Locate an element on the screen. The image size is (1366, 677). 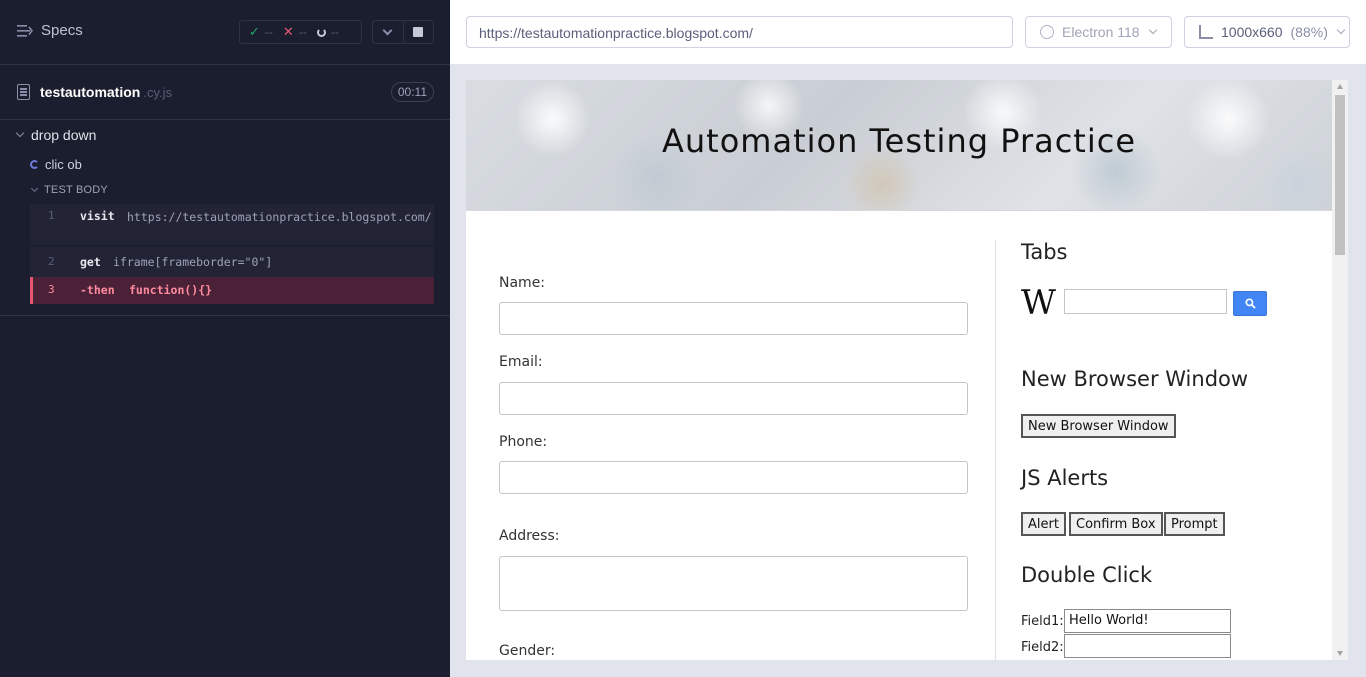
command-message: function(){} is located at coordinates (171, 290).